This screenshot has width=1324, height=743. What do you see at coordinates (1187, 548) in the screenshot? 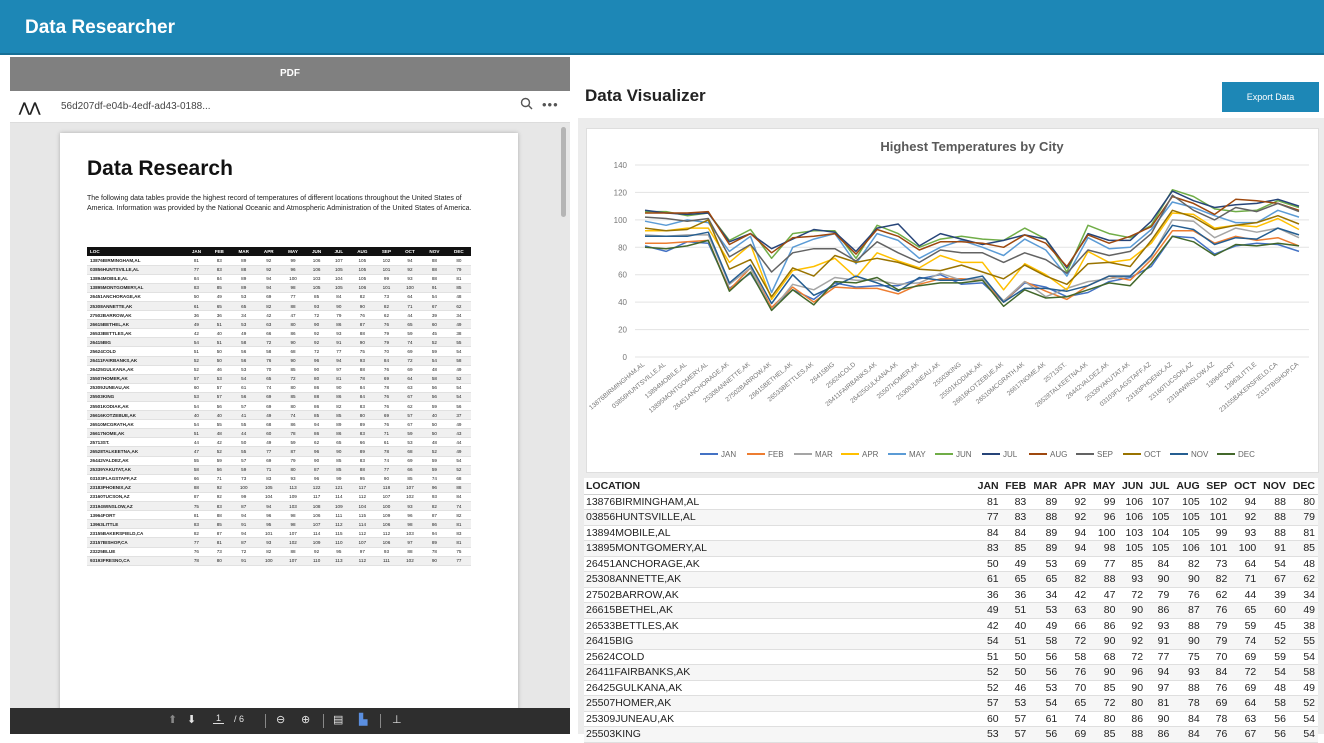
I see `temperature-cell: 106` at bounding box center [1187, 548].